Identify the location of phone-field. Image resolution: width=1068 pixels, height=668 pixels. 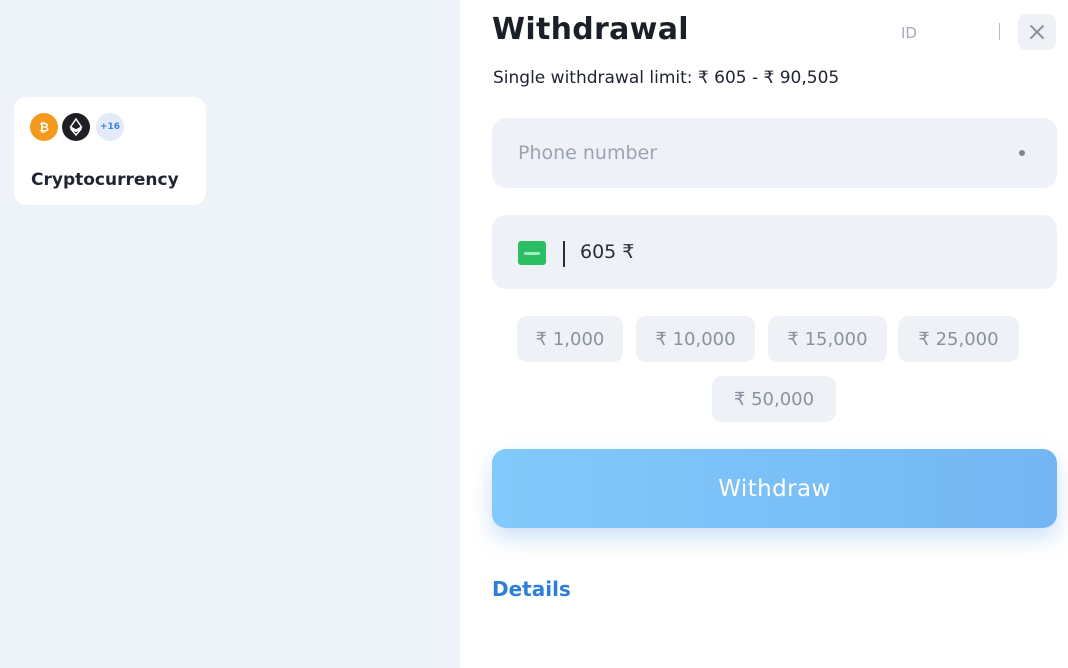
(774, 153).